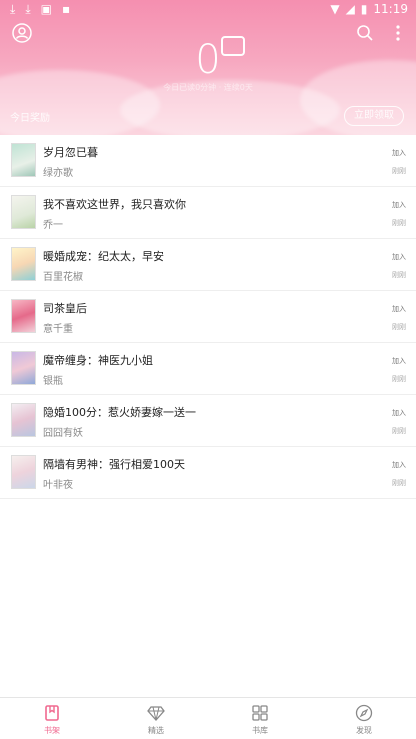  I want to click on book-row: 司茶皇后 意千重 加入 刚刚, so click(208, 317).